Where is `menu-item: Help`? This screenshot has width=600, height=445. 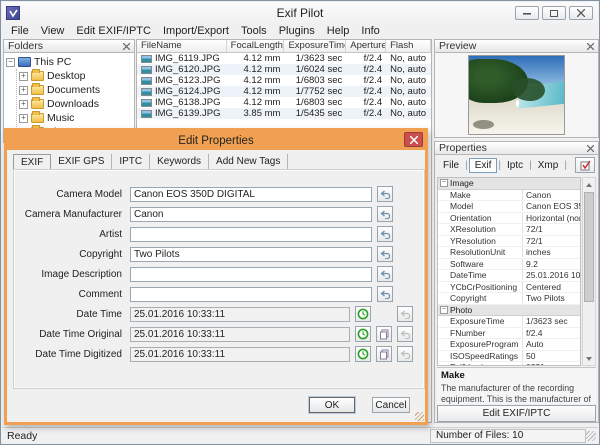
menu-item: Help is located at coordinates (338, 31).